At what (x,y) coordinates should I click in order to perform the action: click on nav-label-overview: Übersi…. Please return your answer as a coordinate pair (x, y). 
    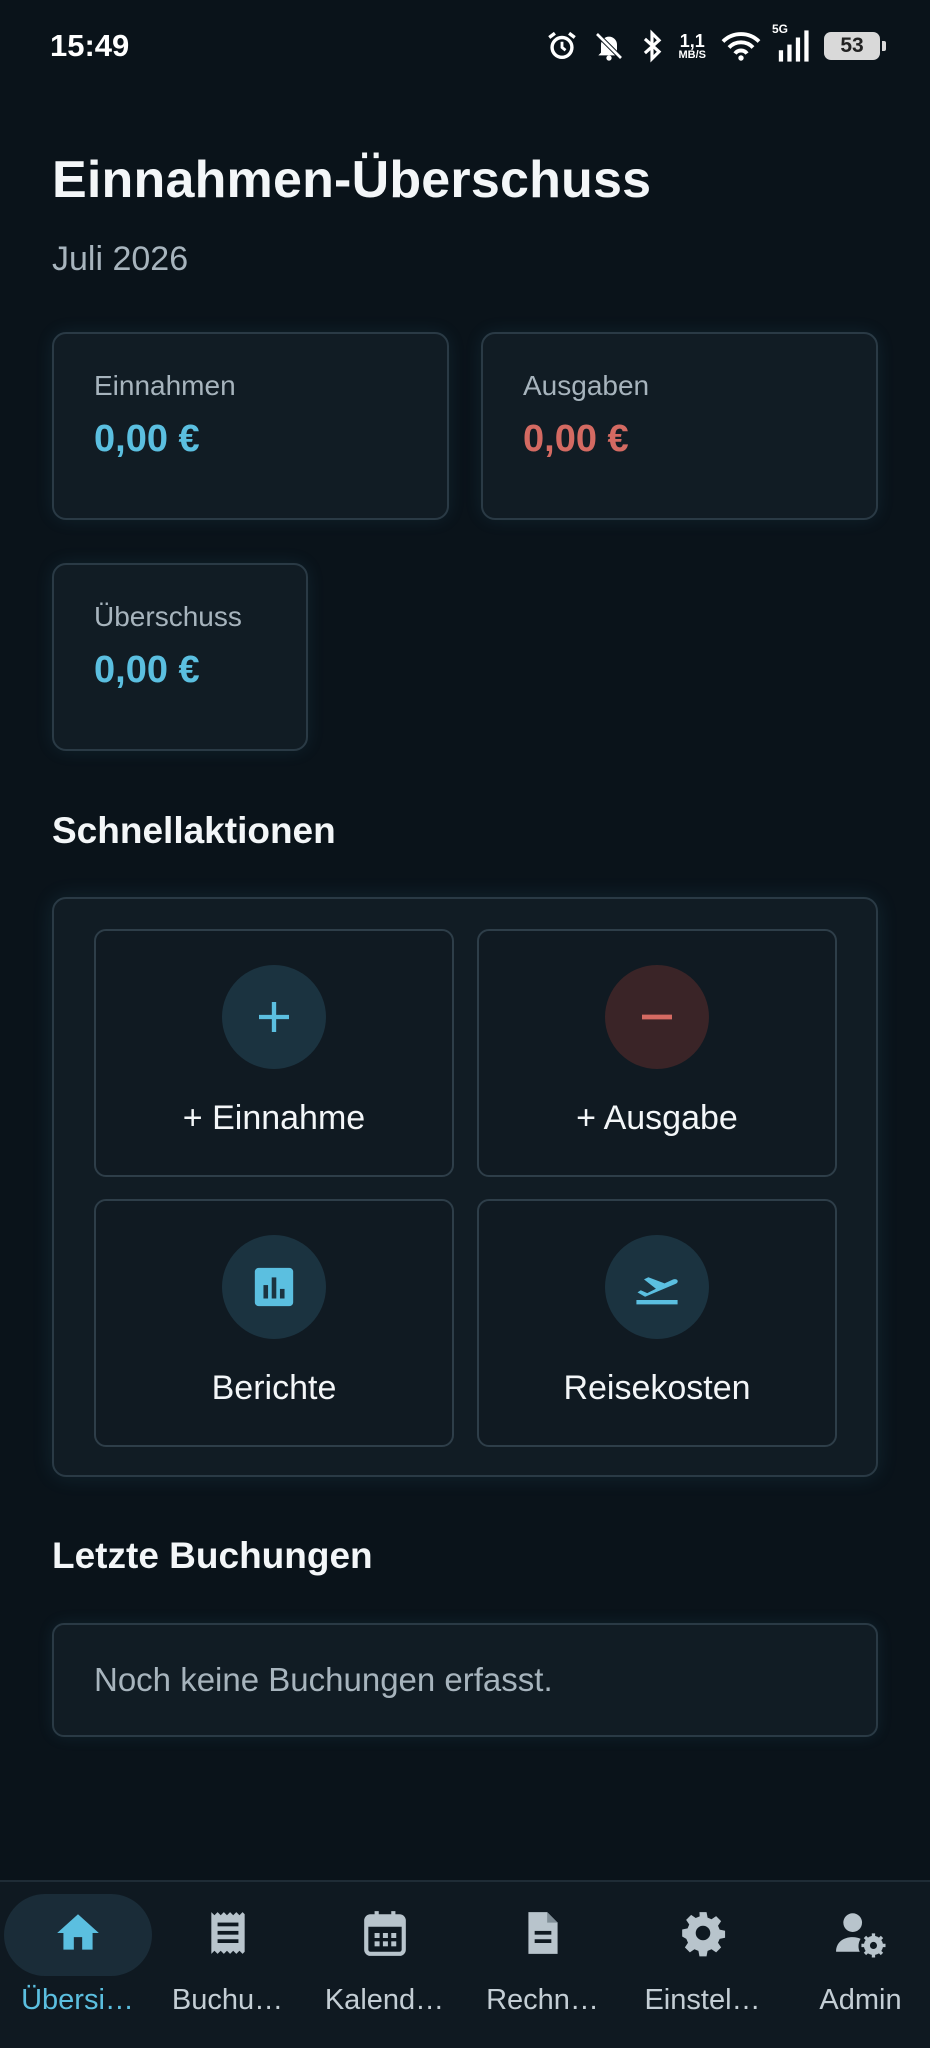
    Looking at the image, I should click on (77, 2000).